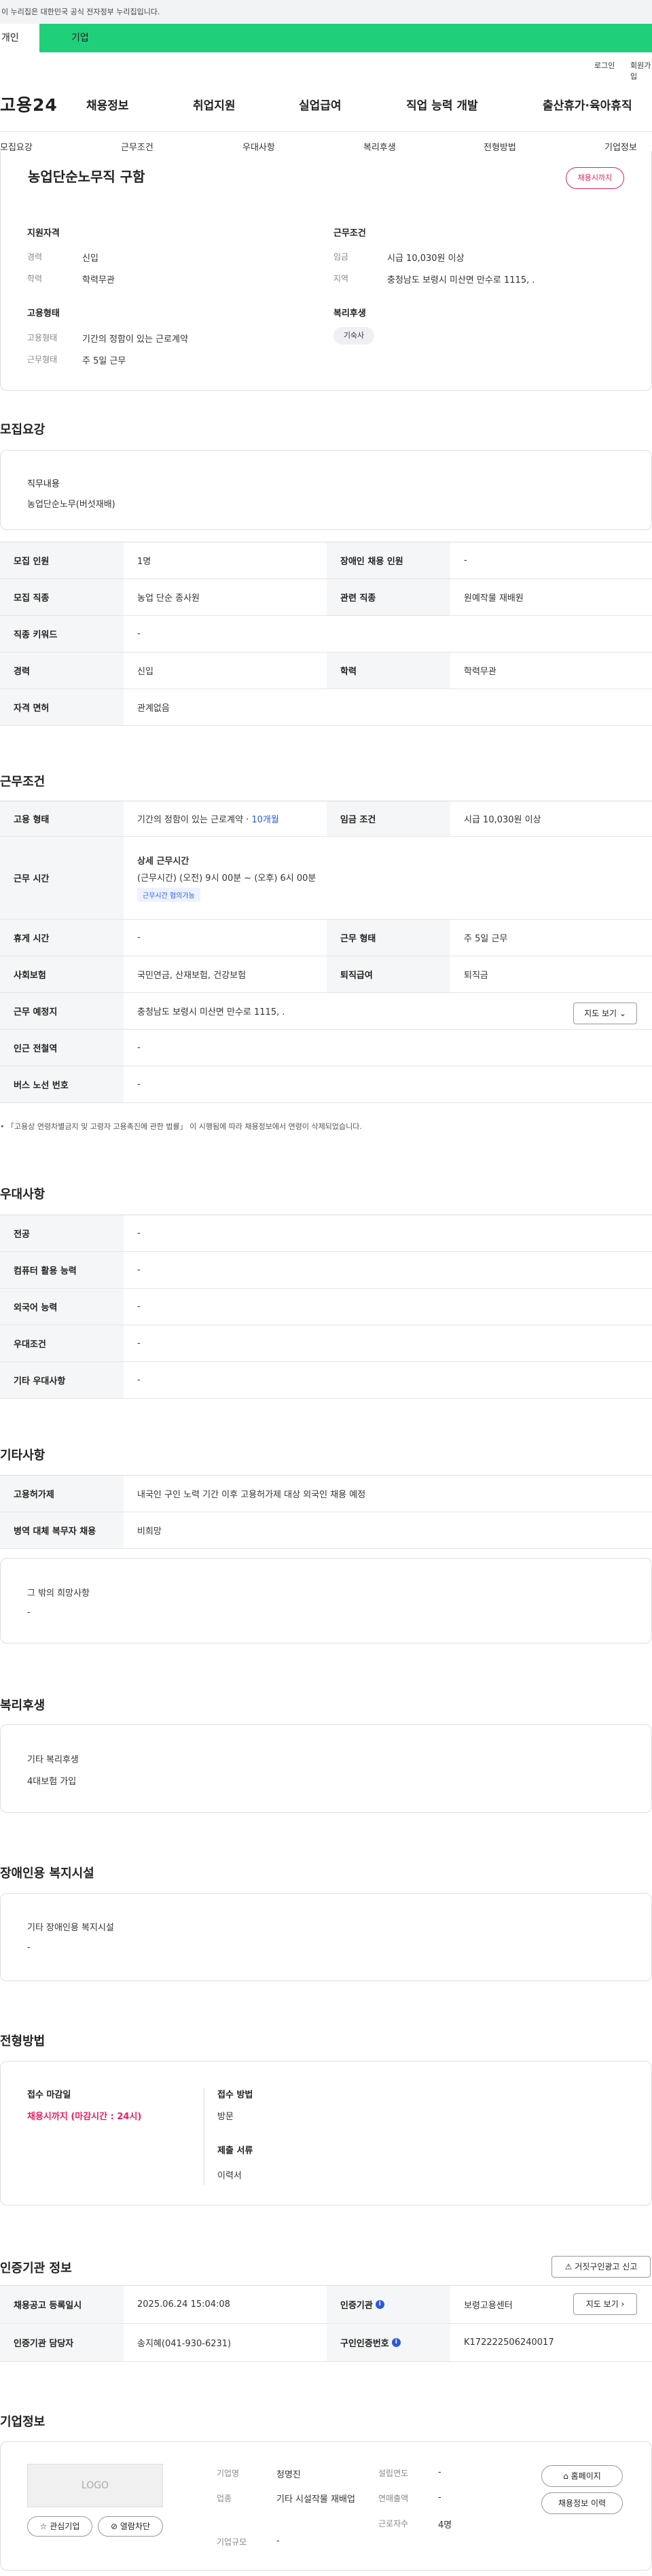  Describe the element at coordinates (35, 278) in the screenshot. I see `edu-label: 학력` at that location.